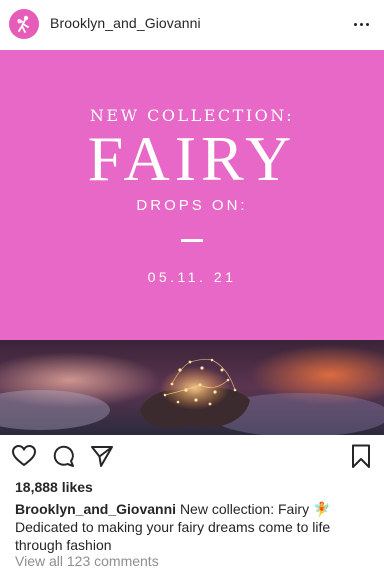  What do you see at coordinates (361, 456) in the screenshot?
I see `bookmark-icon` at bounding box center [361, 456].